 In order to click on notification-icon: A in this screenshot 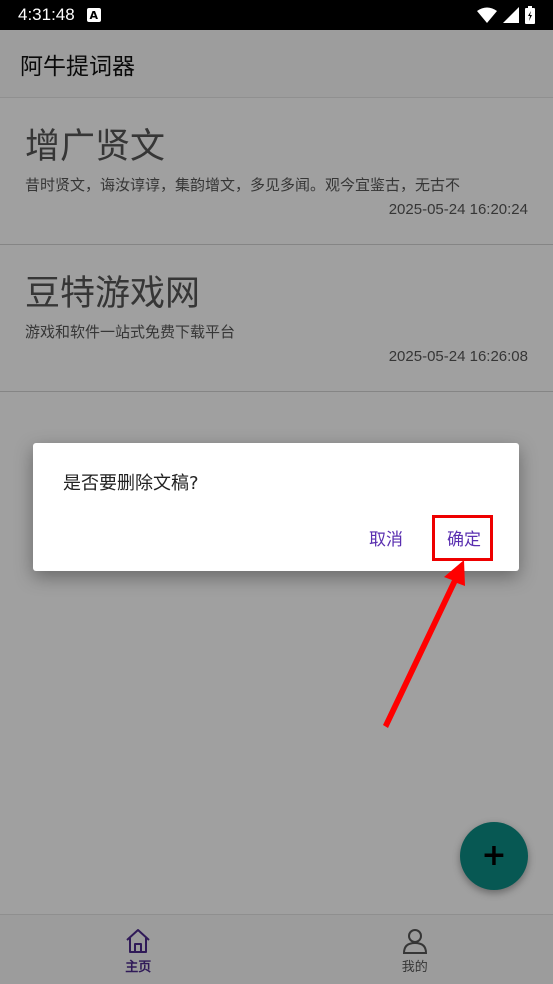, I will do `click(93, 15)`.